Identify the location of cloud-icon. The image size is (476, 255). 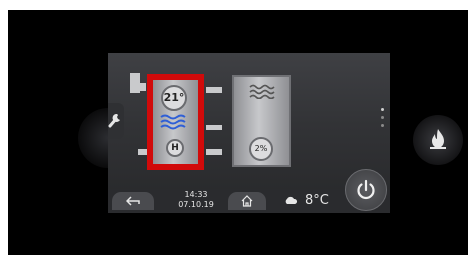
(291, 200).